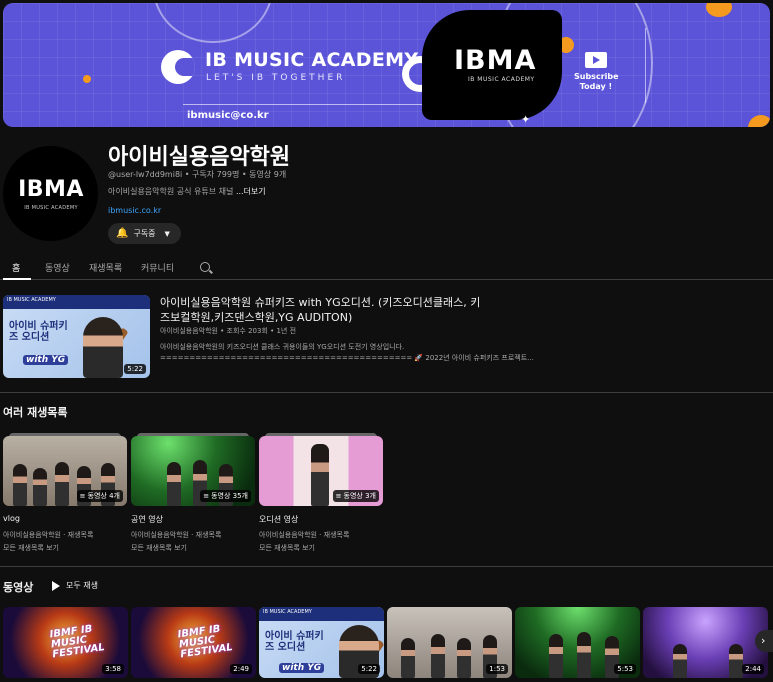 This screenshot has width=773, height=682. Describe the element at coordinates (495, 60) in the screenshot. I see `banner-badge-text: IBMA` at that location.